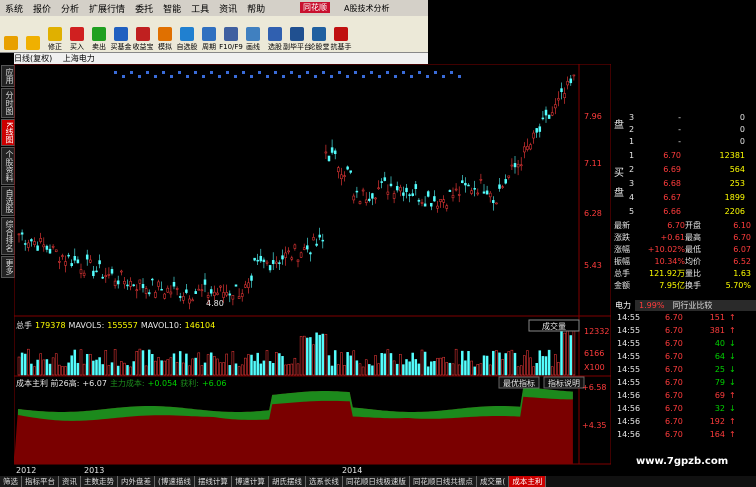 This screenshot has width=756, height=487. Describe the element at coordinates (738, 285) in the screenshot. I see `quote-value: 5.70%` at that location.